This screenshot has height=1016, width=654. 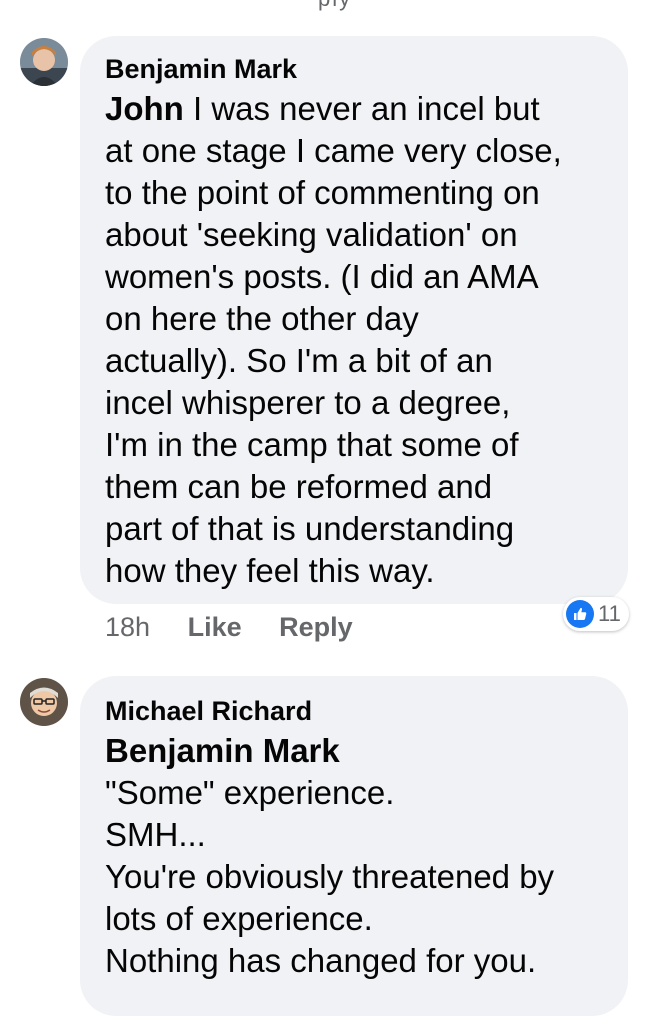 I want to click on comment-line: lots of experience., so click(x=239, y=918).